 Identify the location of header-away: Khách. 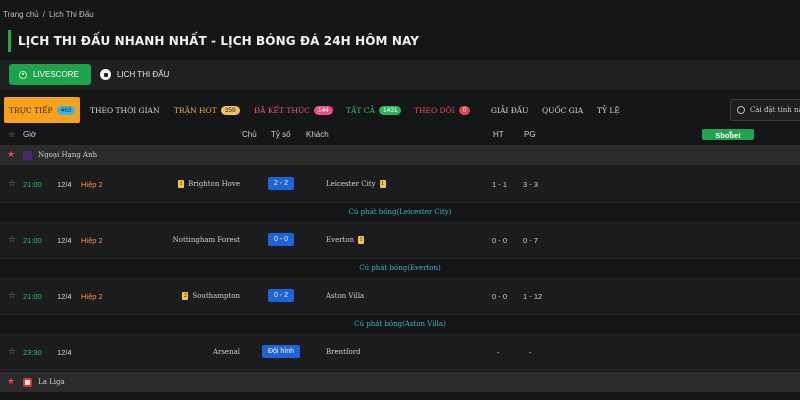
(317, 134).